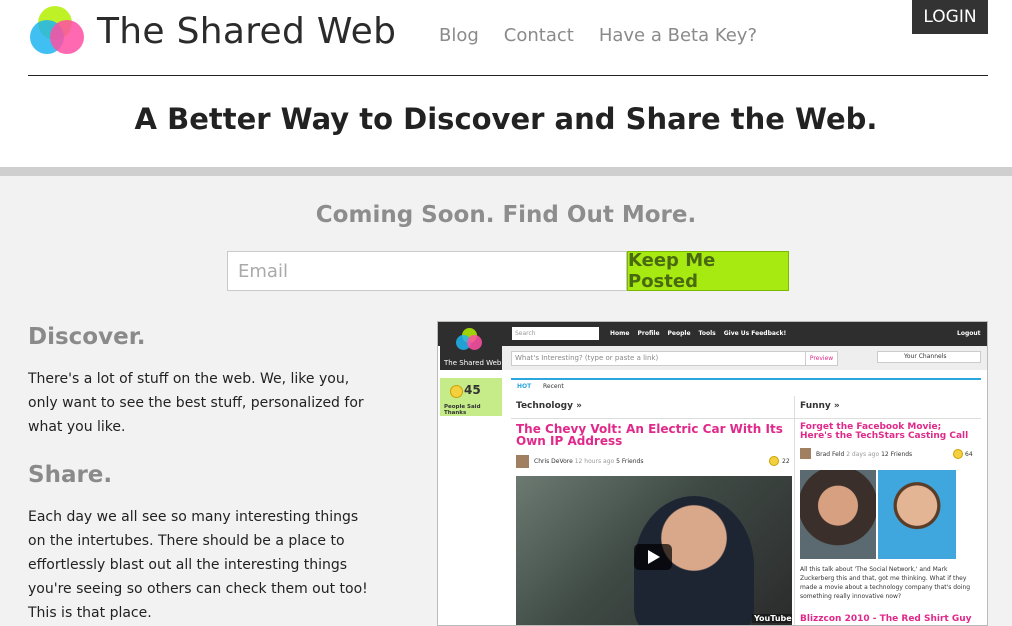 Image resolution: width=1012 pixels, height=626 pixels. I want to click on preview-logout: Logout, so click(969, 333).